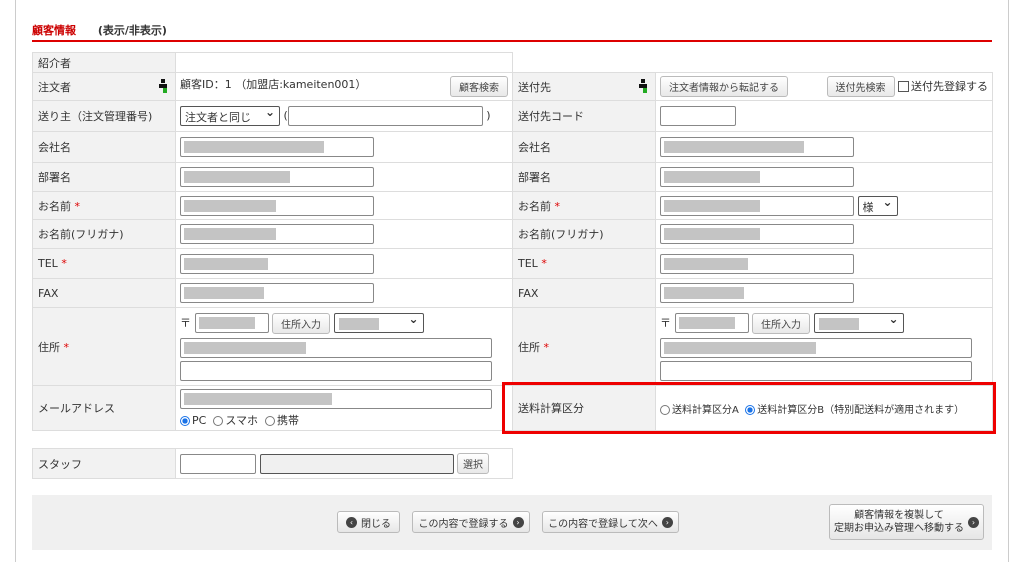 The width and height of the screenshot is (1024, 562). I want to click on dest-search-button: 送付先検索, so click(860, 86).